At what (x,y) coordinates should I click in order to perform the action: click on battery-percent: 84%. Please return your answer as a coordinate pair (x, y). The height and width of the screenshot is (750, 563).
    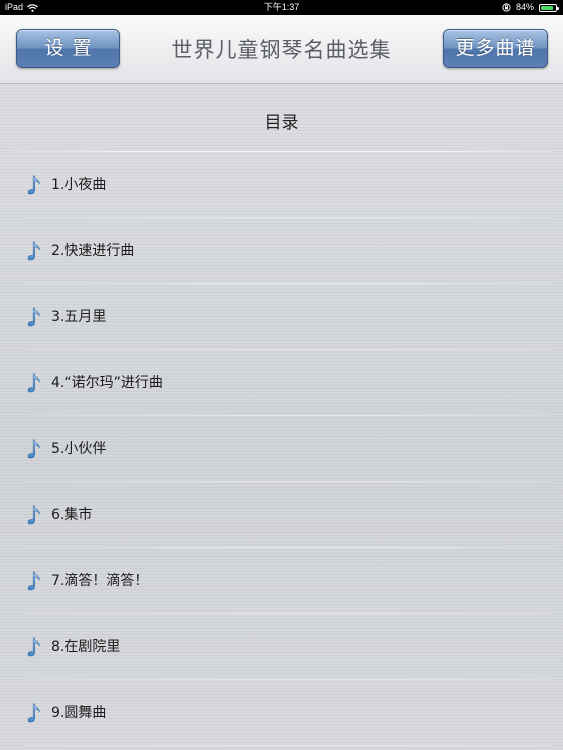
    Looking at the image, I should click on (524, 7).